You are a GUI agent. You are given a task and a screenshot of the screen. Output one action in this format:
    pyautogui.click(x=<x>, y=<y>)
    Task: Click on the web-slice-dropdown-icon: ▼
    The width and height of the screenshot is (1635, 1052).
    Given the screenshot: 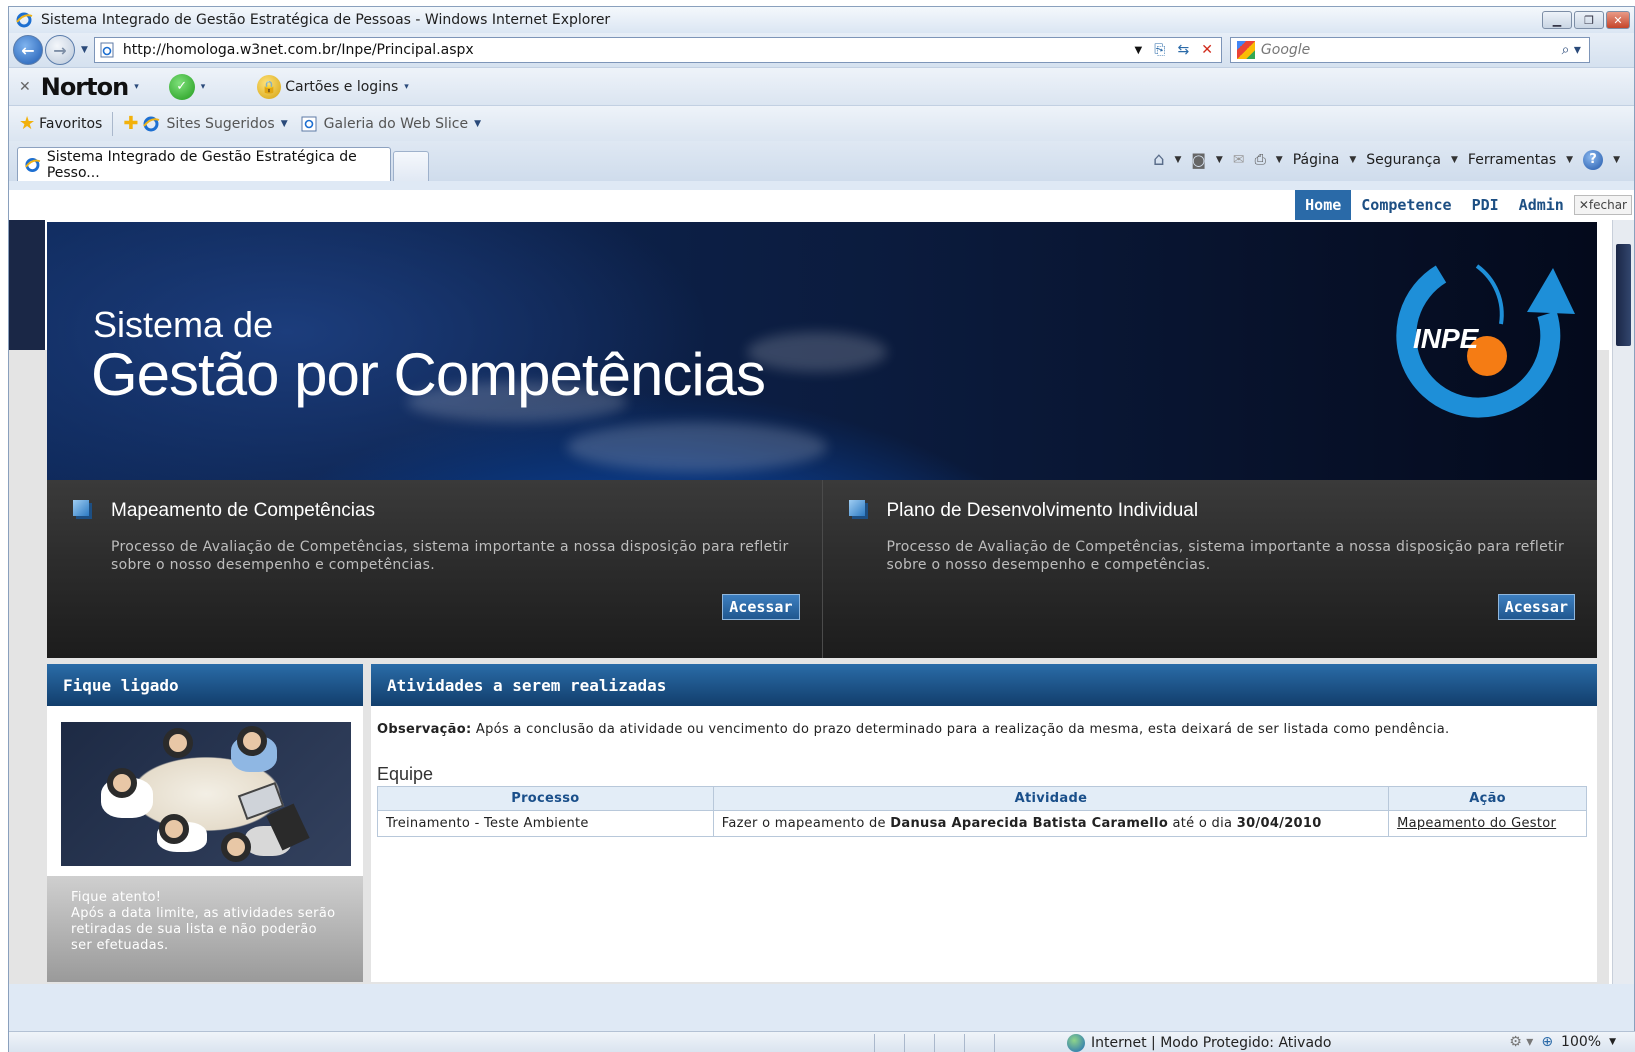 What is the action you would take?
    pyautogui.click(x=477, y=124)
    